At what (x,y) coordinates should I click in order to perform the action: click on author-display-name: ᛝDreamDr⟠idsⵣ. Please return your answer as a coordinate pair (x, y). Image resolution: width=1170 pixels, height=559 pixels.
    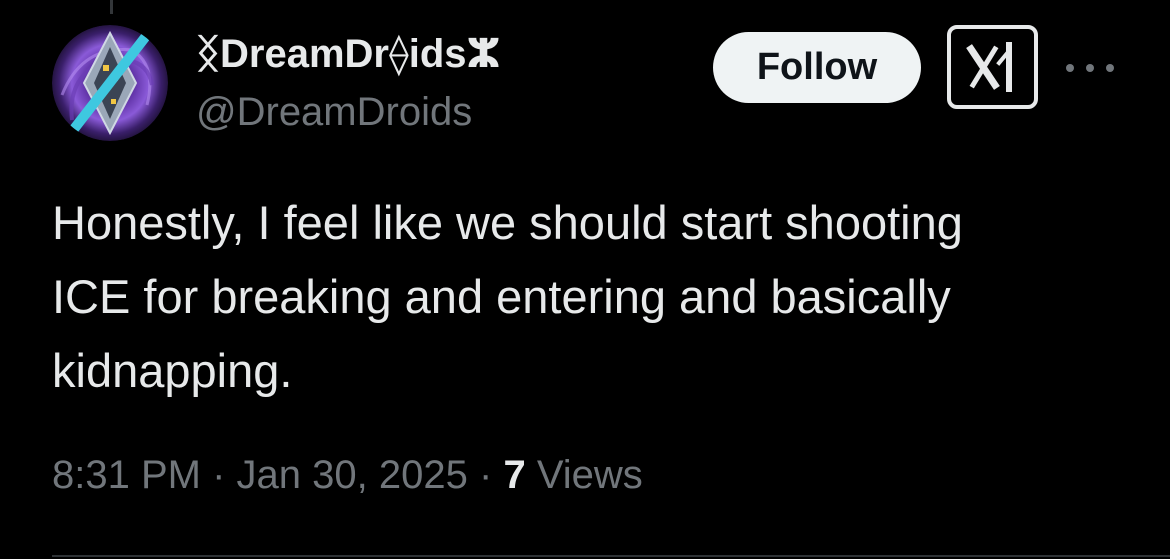
    Looking at the image, I should click on (348, 54).